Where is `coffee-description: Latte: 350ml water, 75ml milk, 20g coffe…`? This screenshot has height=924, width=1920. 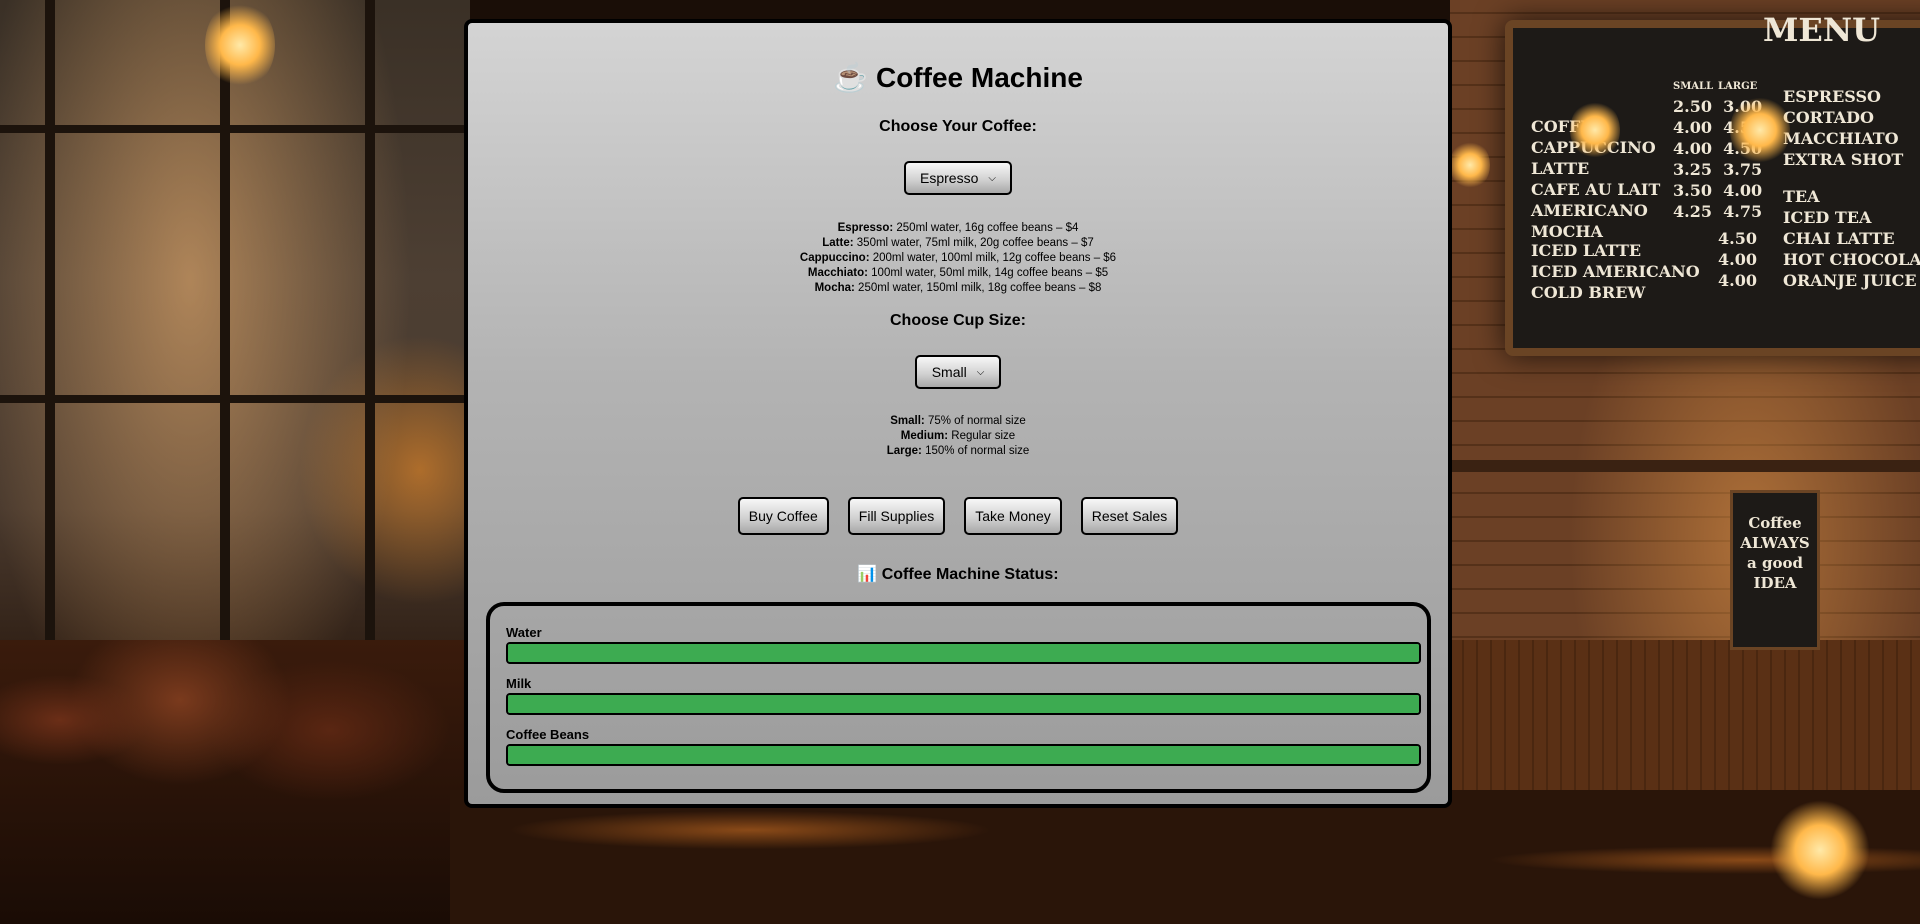 coffee-description: Latte: 350ml water, 75ml milk, 20g coffe… is located at coordinates (958, 243).